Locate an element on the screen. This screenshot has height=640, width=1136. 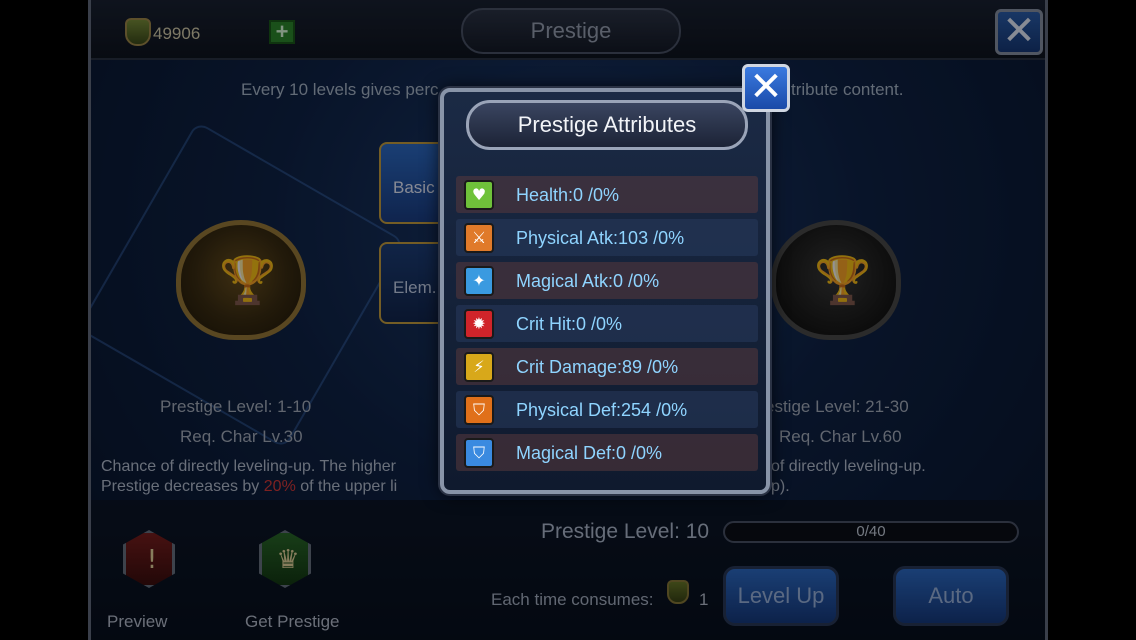
desc-text-c: of the upper li is located at coordinates (349, 486).